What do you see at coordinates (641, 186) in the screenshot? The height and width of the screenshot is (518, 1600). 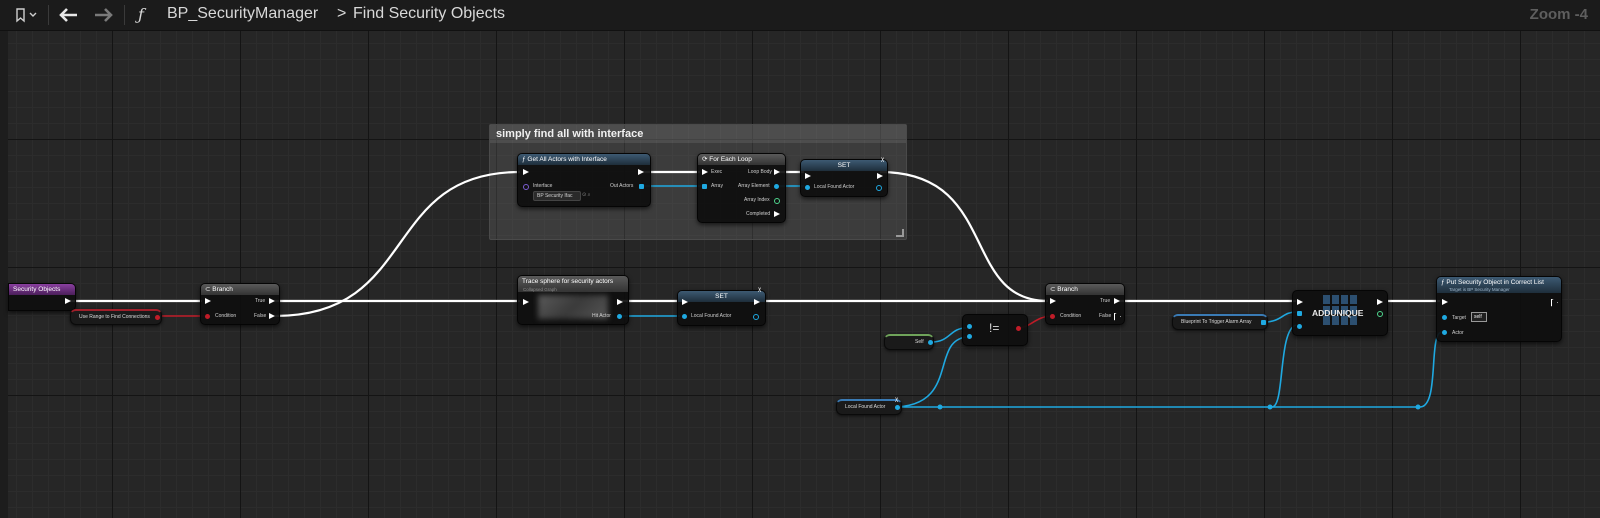 I see `out-actors-pin` at bounding box center [641, 186].